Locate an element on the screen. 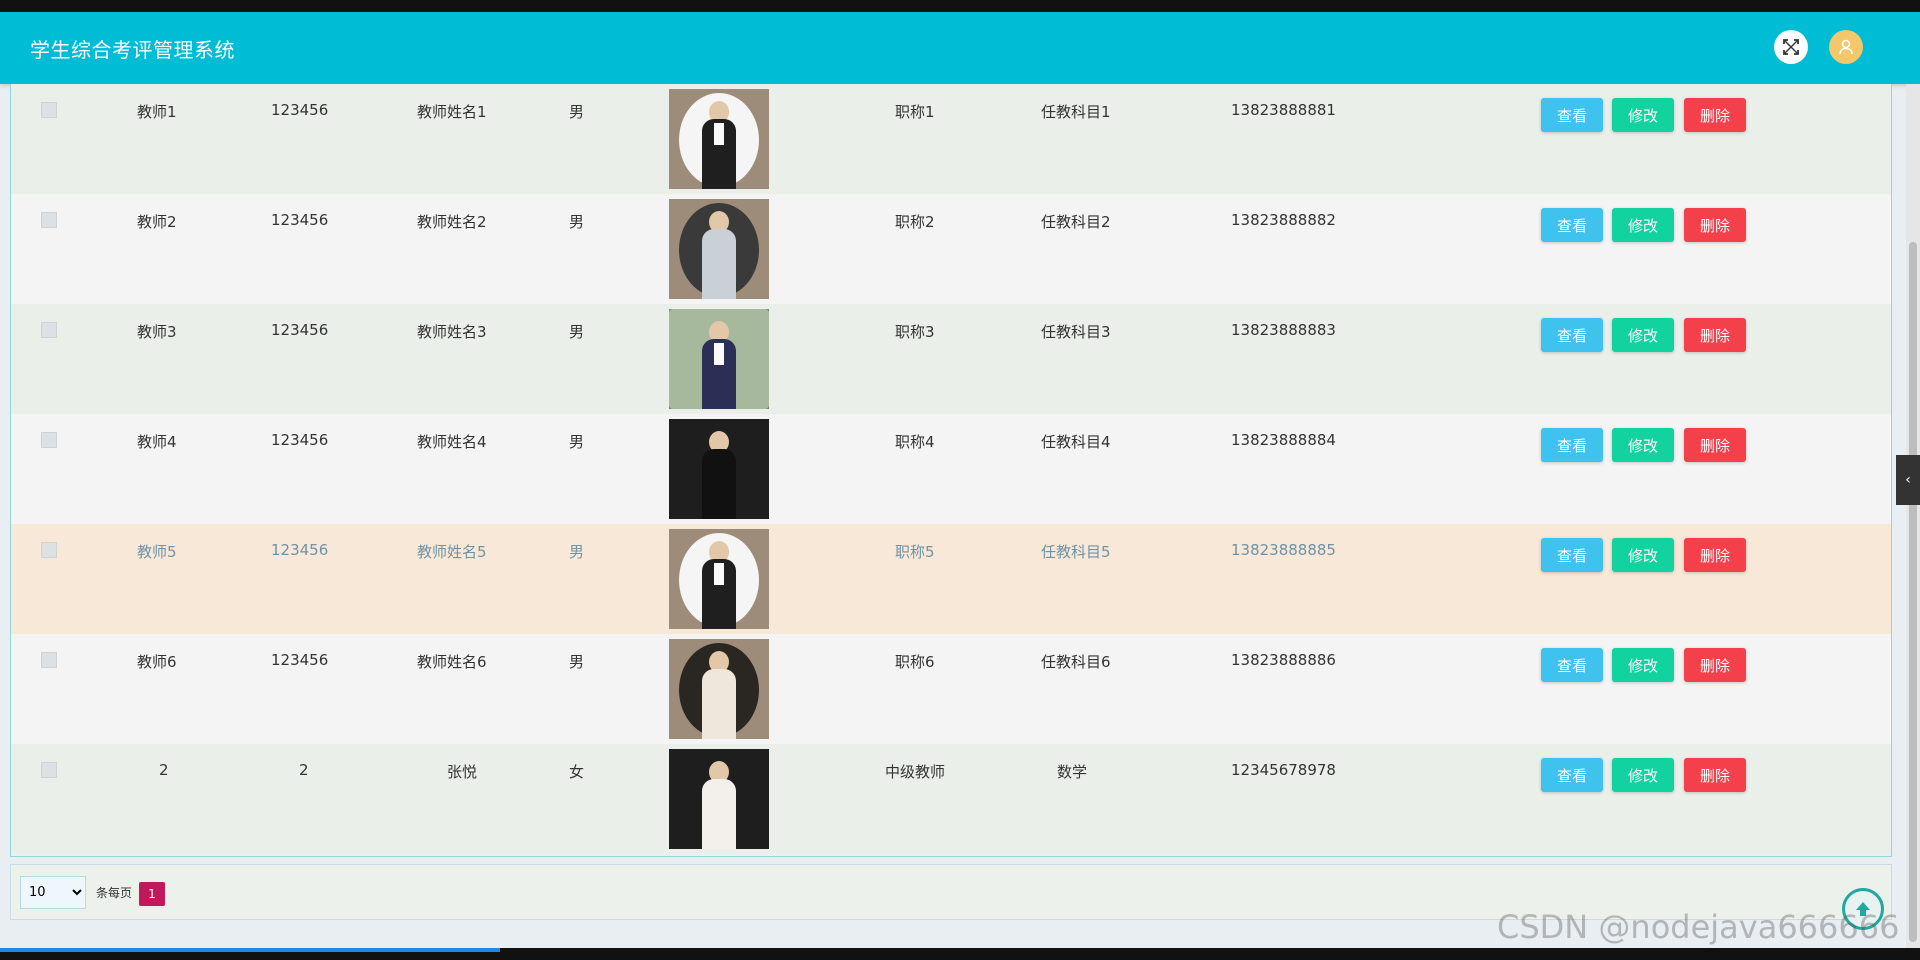 This screenshot has height=960, width=1920. cell-name: 教师姓名6 is located at coordinates (452, 662).